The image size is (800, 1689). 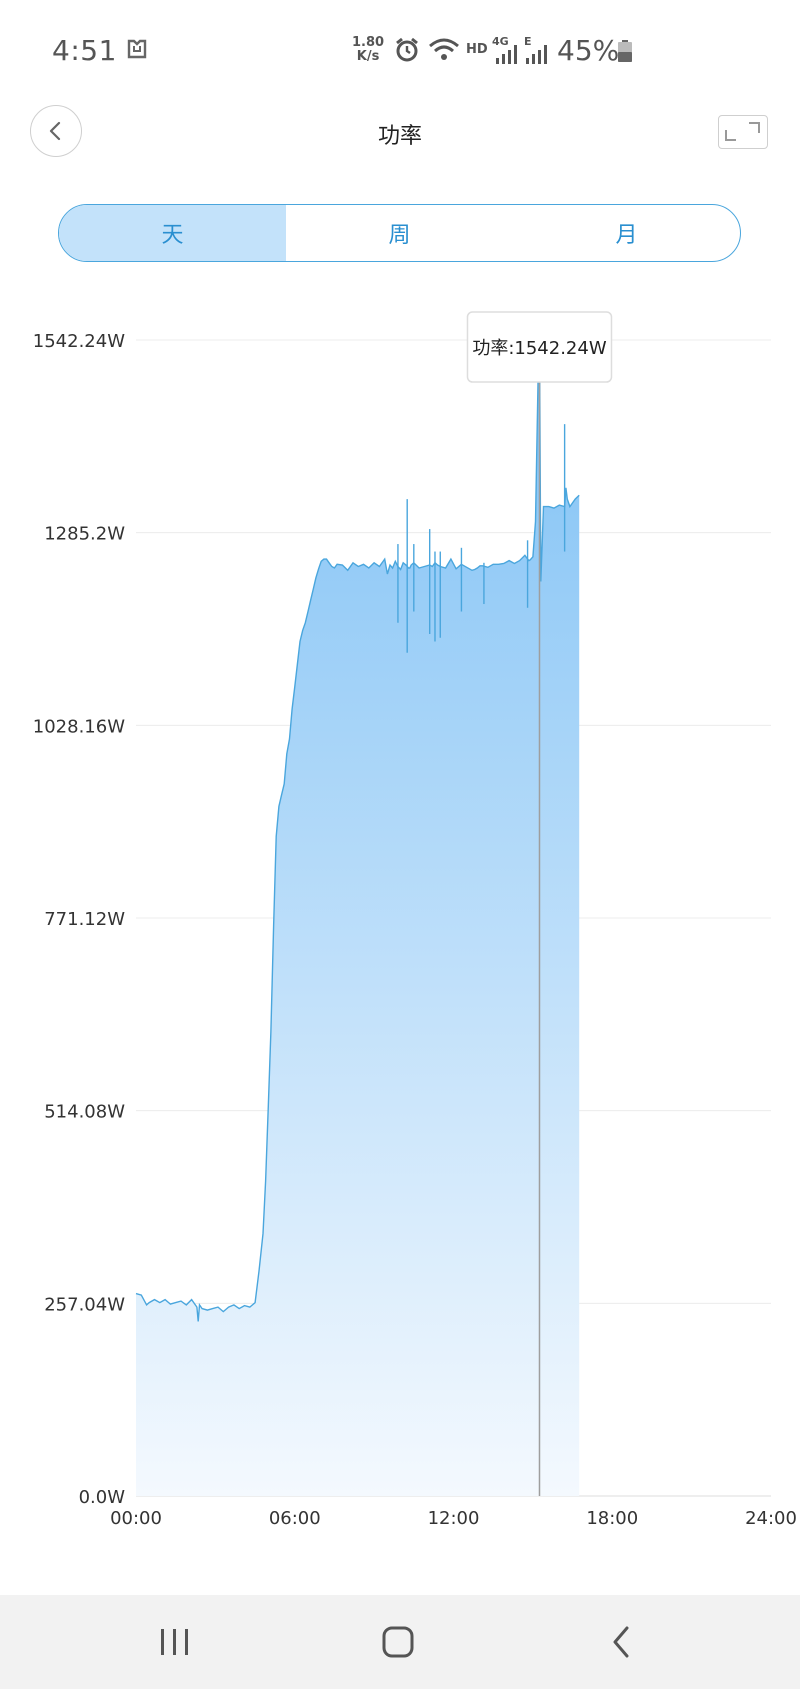 I want to click on y-tick-label: 1028.16W, so click(x=79, y=726).